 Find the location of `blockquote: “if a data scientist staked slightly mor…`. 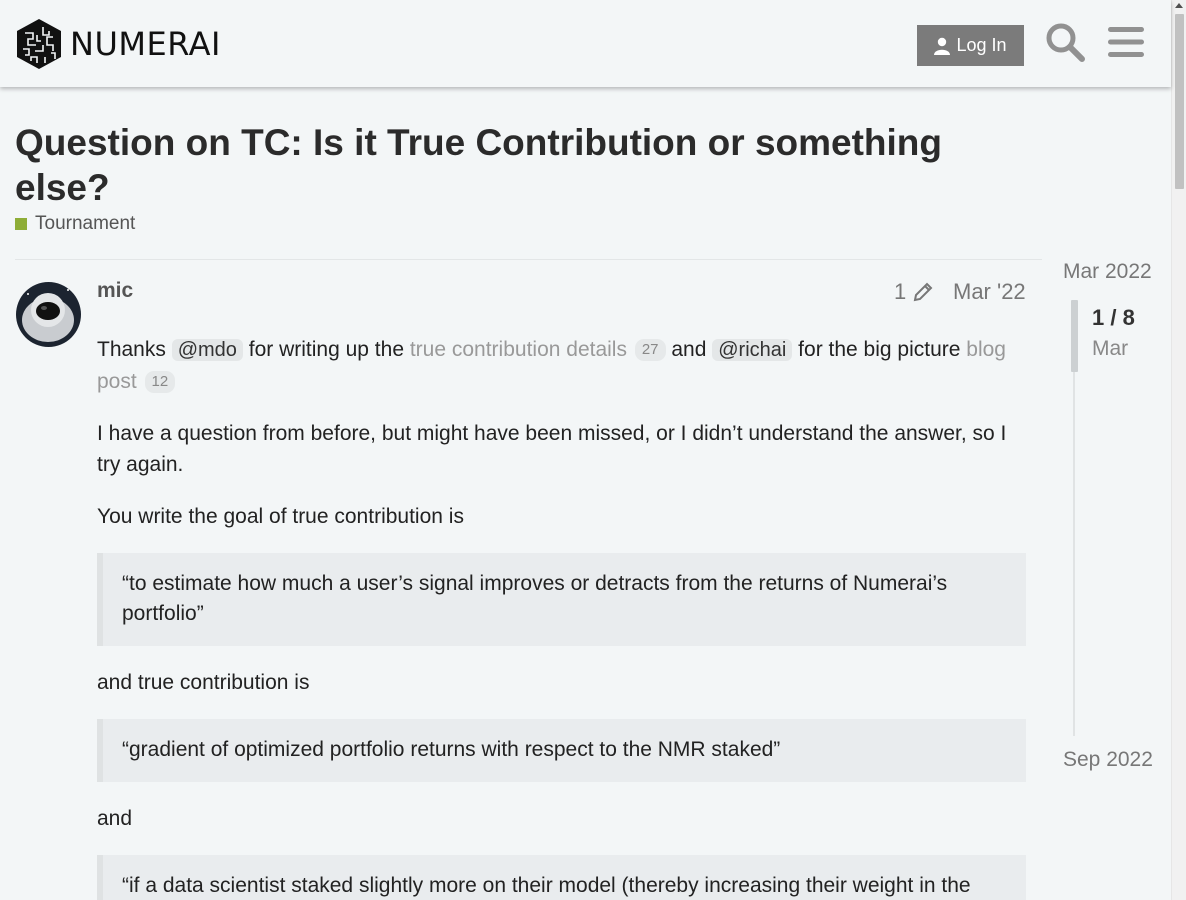

blockquote: “if a data scientist staked slightly mor… is located at coordinates (561, 877).